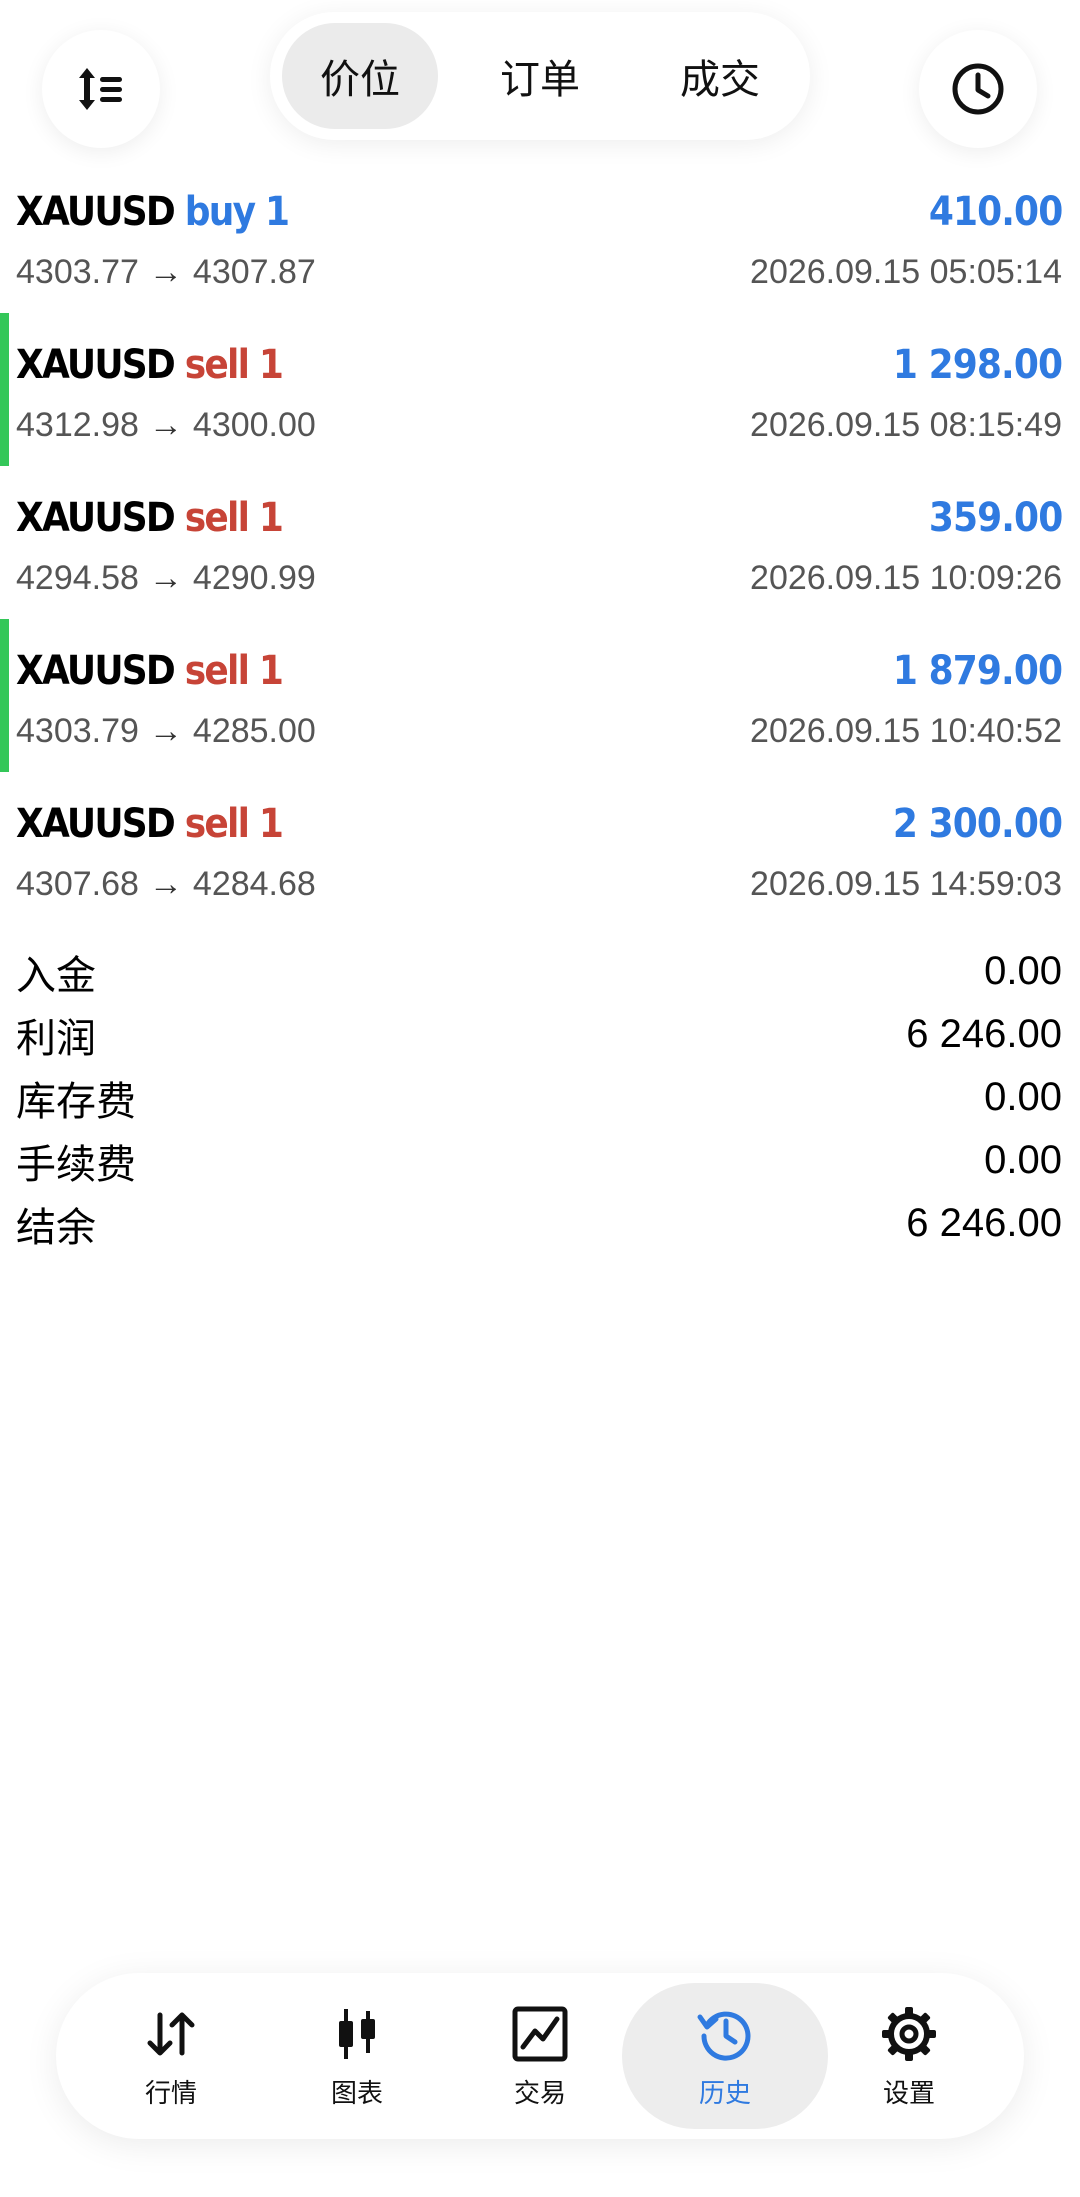 This screenshot has height=2197, width=1080. I want to click on trade-prices: 4303.77 → 4307.87, so click(166, 272).